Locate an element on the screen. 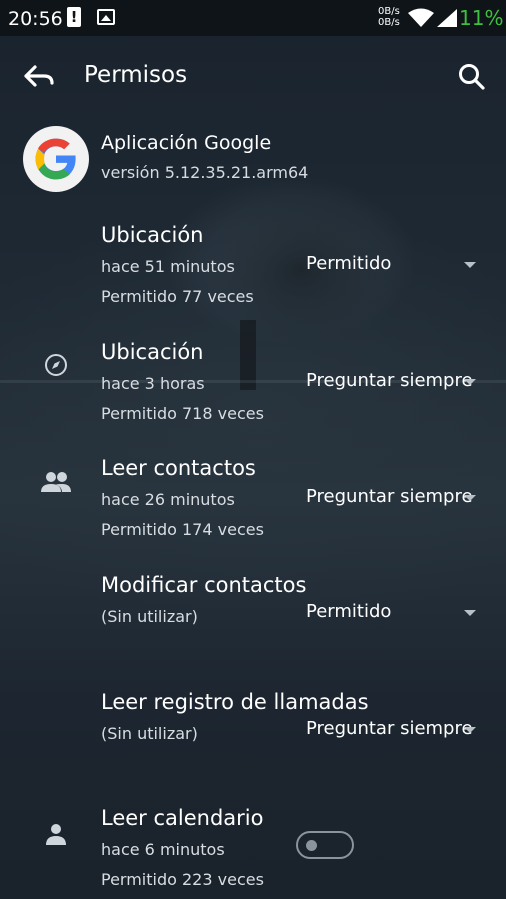 The width and height of the screenshot is (506, 899). app-version: versión 5.12.35.21.arm64 is located at coordinates (205, 172).